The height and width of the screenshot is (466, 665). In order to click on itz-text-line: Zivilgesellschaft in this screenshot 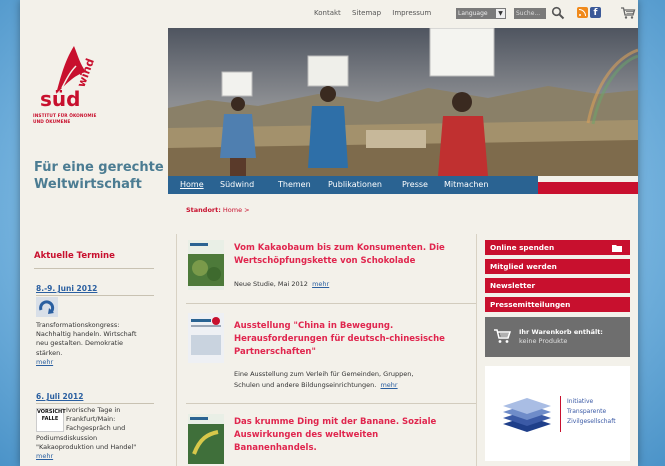, I will do `click(591, 421)`.